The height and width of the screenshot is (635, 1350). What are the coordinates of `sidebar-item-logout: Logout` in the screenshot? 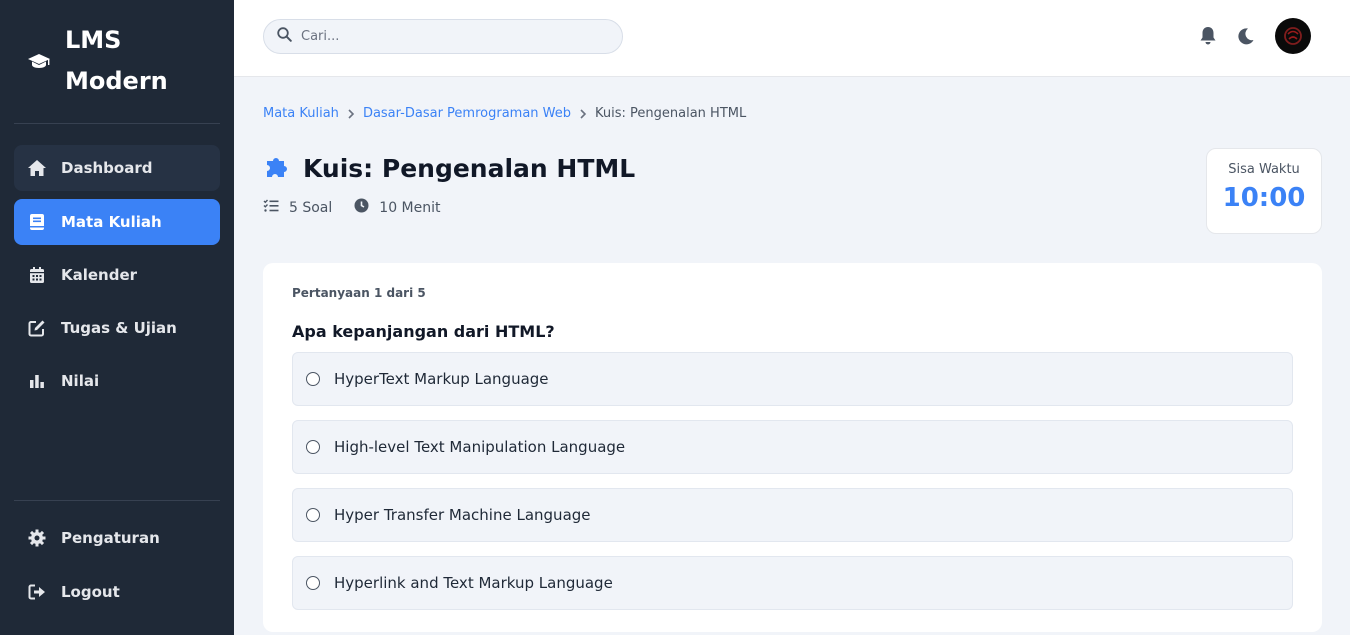 It's located at (117, 592).